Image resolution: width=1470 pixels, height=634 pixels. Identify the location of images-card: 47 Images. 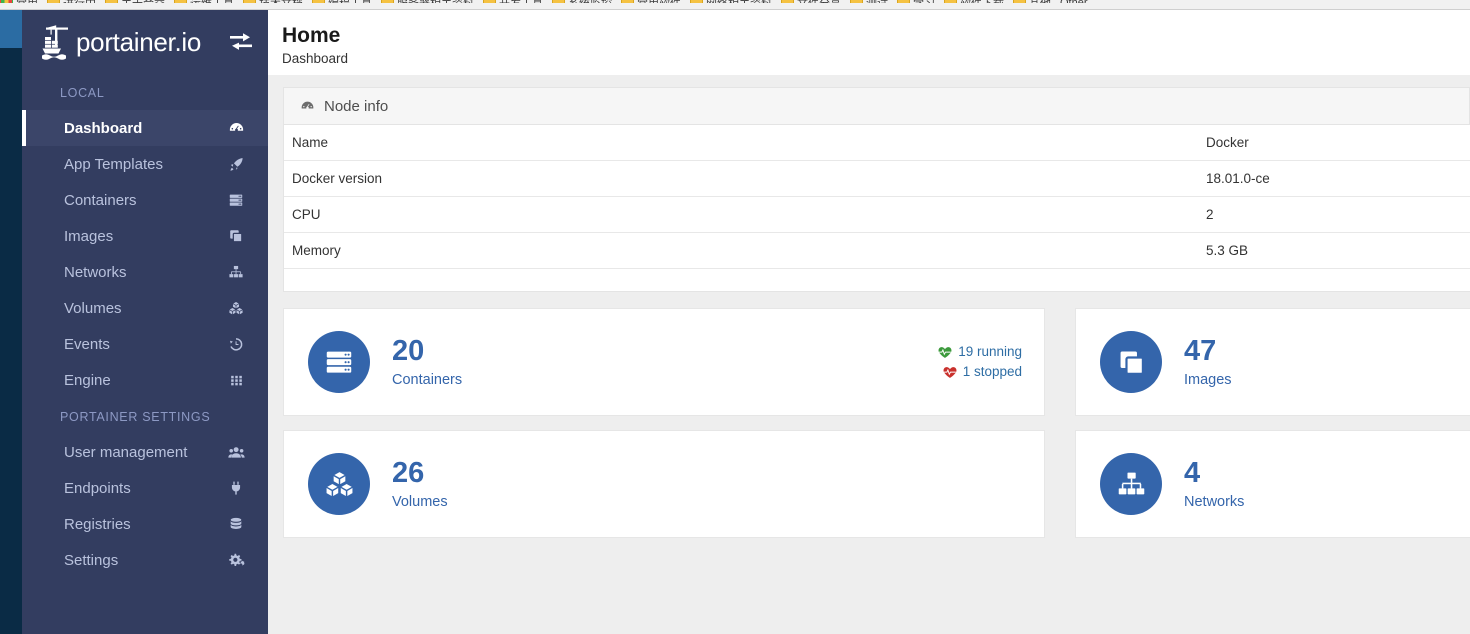
(1272, 362).